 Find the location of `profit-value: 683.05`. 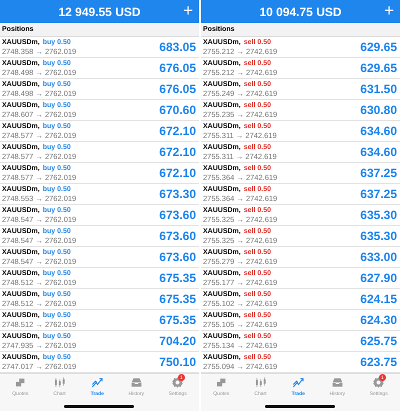

profit-value: 683.05 is located at coordinates (177, 47).